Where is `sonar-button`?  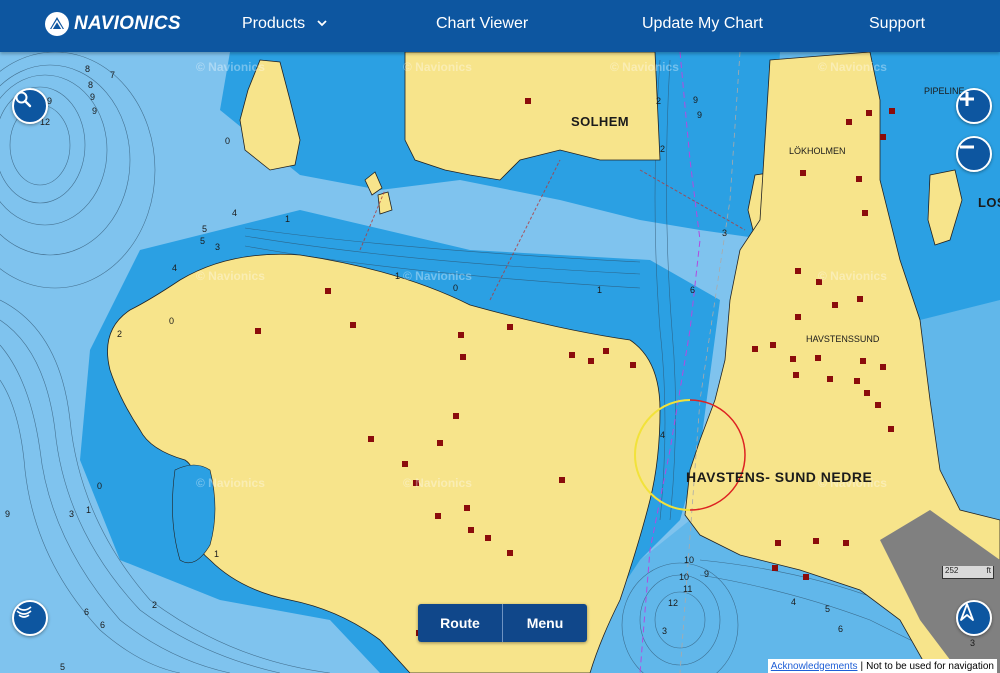
sonar-button is located at coordinates (30, 618).